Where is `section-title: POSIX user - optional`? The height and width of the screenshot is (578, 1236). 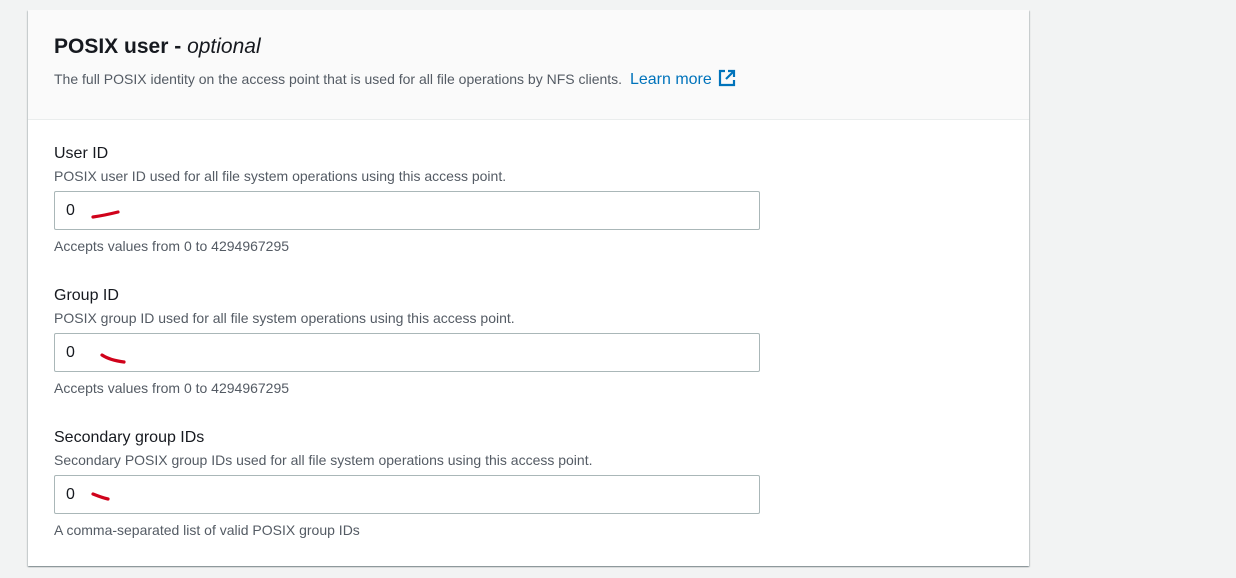 section-title: POSIX user - optional is located at coordinates (157, 47).